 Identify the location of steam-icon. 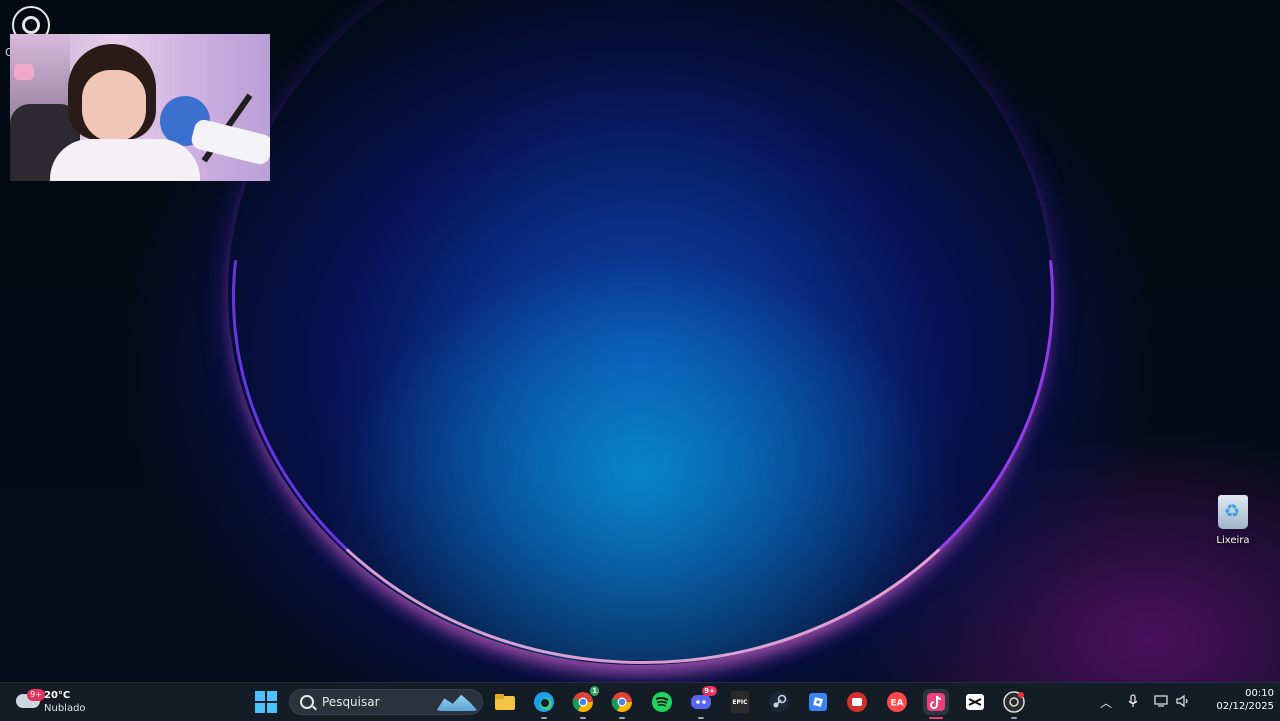
(779, 702).